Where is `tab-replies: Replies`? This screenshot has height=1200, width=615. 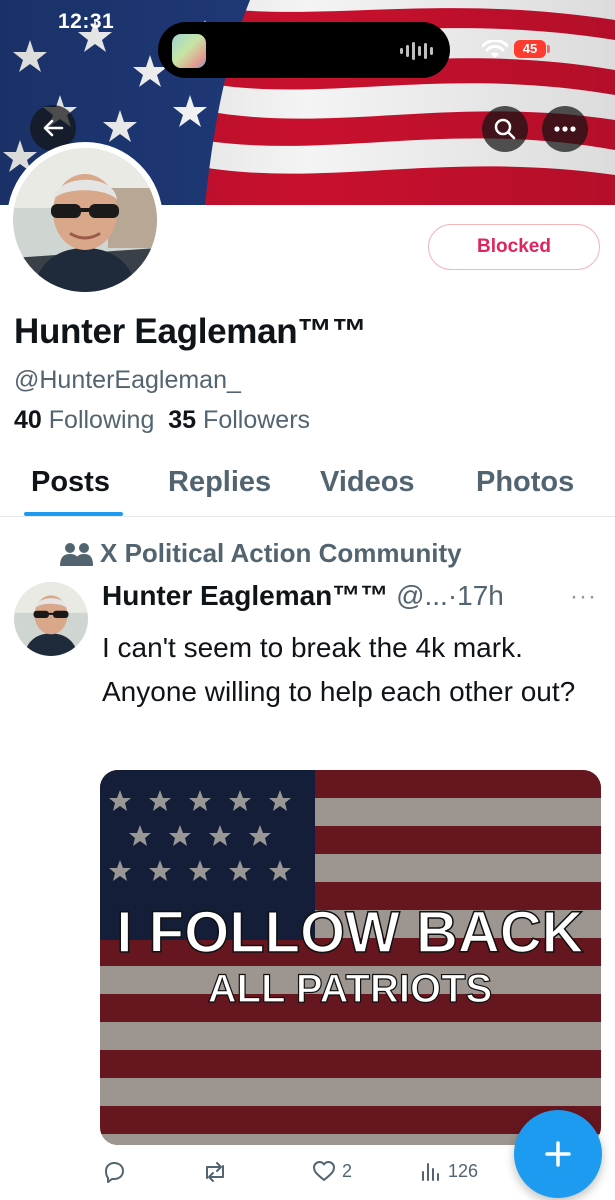
tab-replies: Replies is located at coordinates (219, 482).